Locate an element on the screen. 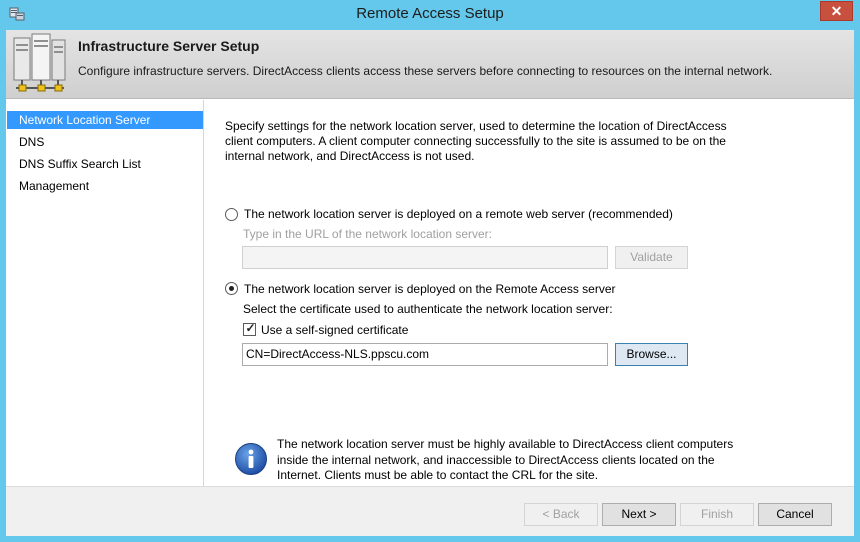 The height and width of the screenshot is (542, 860). sidebar-item-dns-suffix-search-list: DNS Suffix Search List is located at coordinates (105, 164).